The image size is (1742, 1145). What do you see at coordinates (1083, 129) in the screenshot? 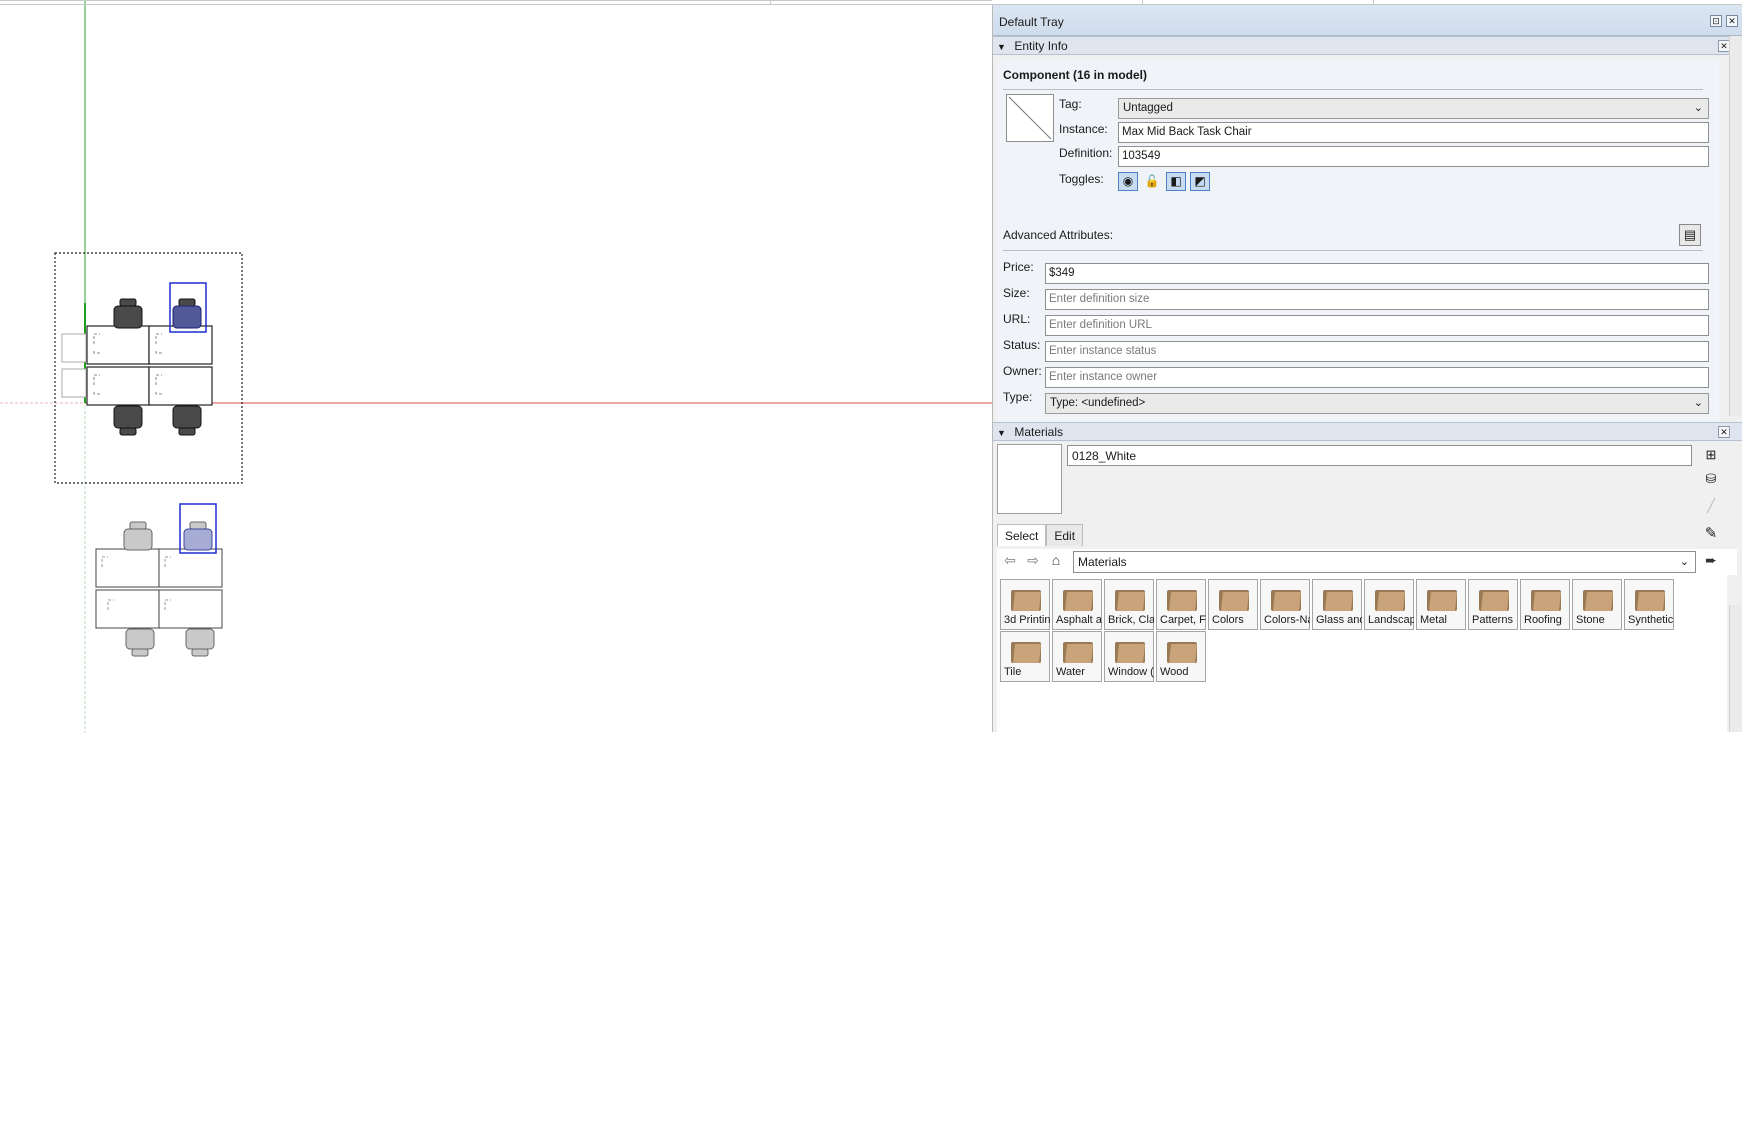
I see `instance-label: Instance:` at bounding box center [1083, 129].